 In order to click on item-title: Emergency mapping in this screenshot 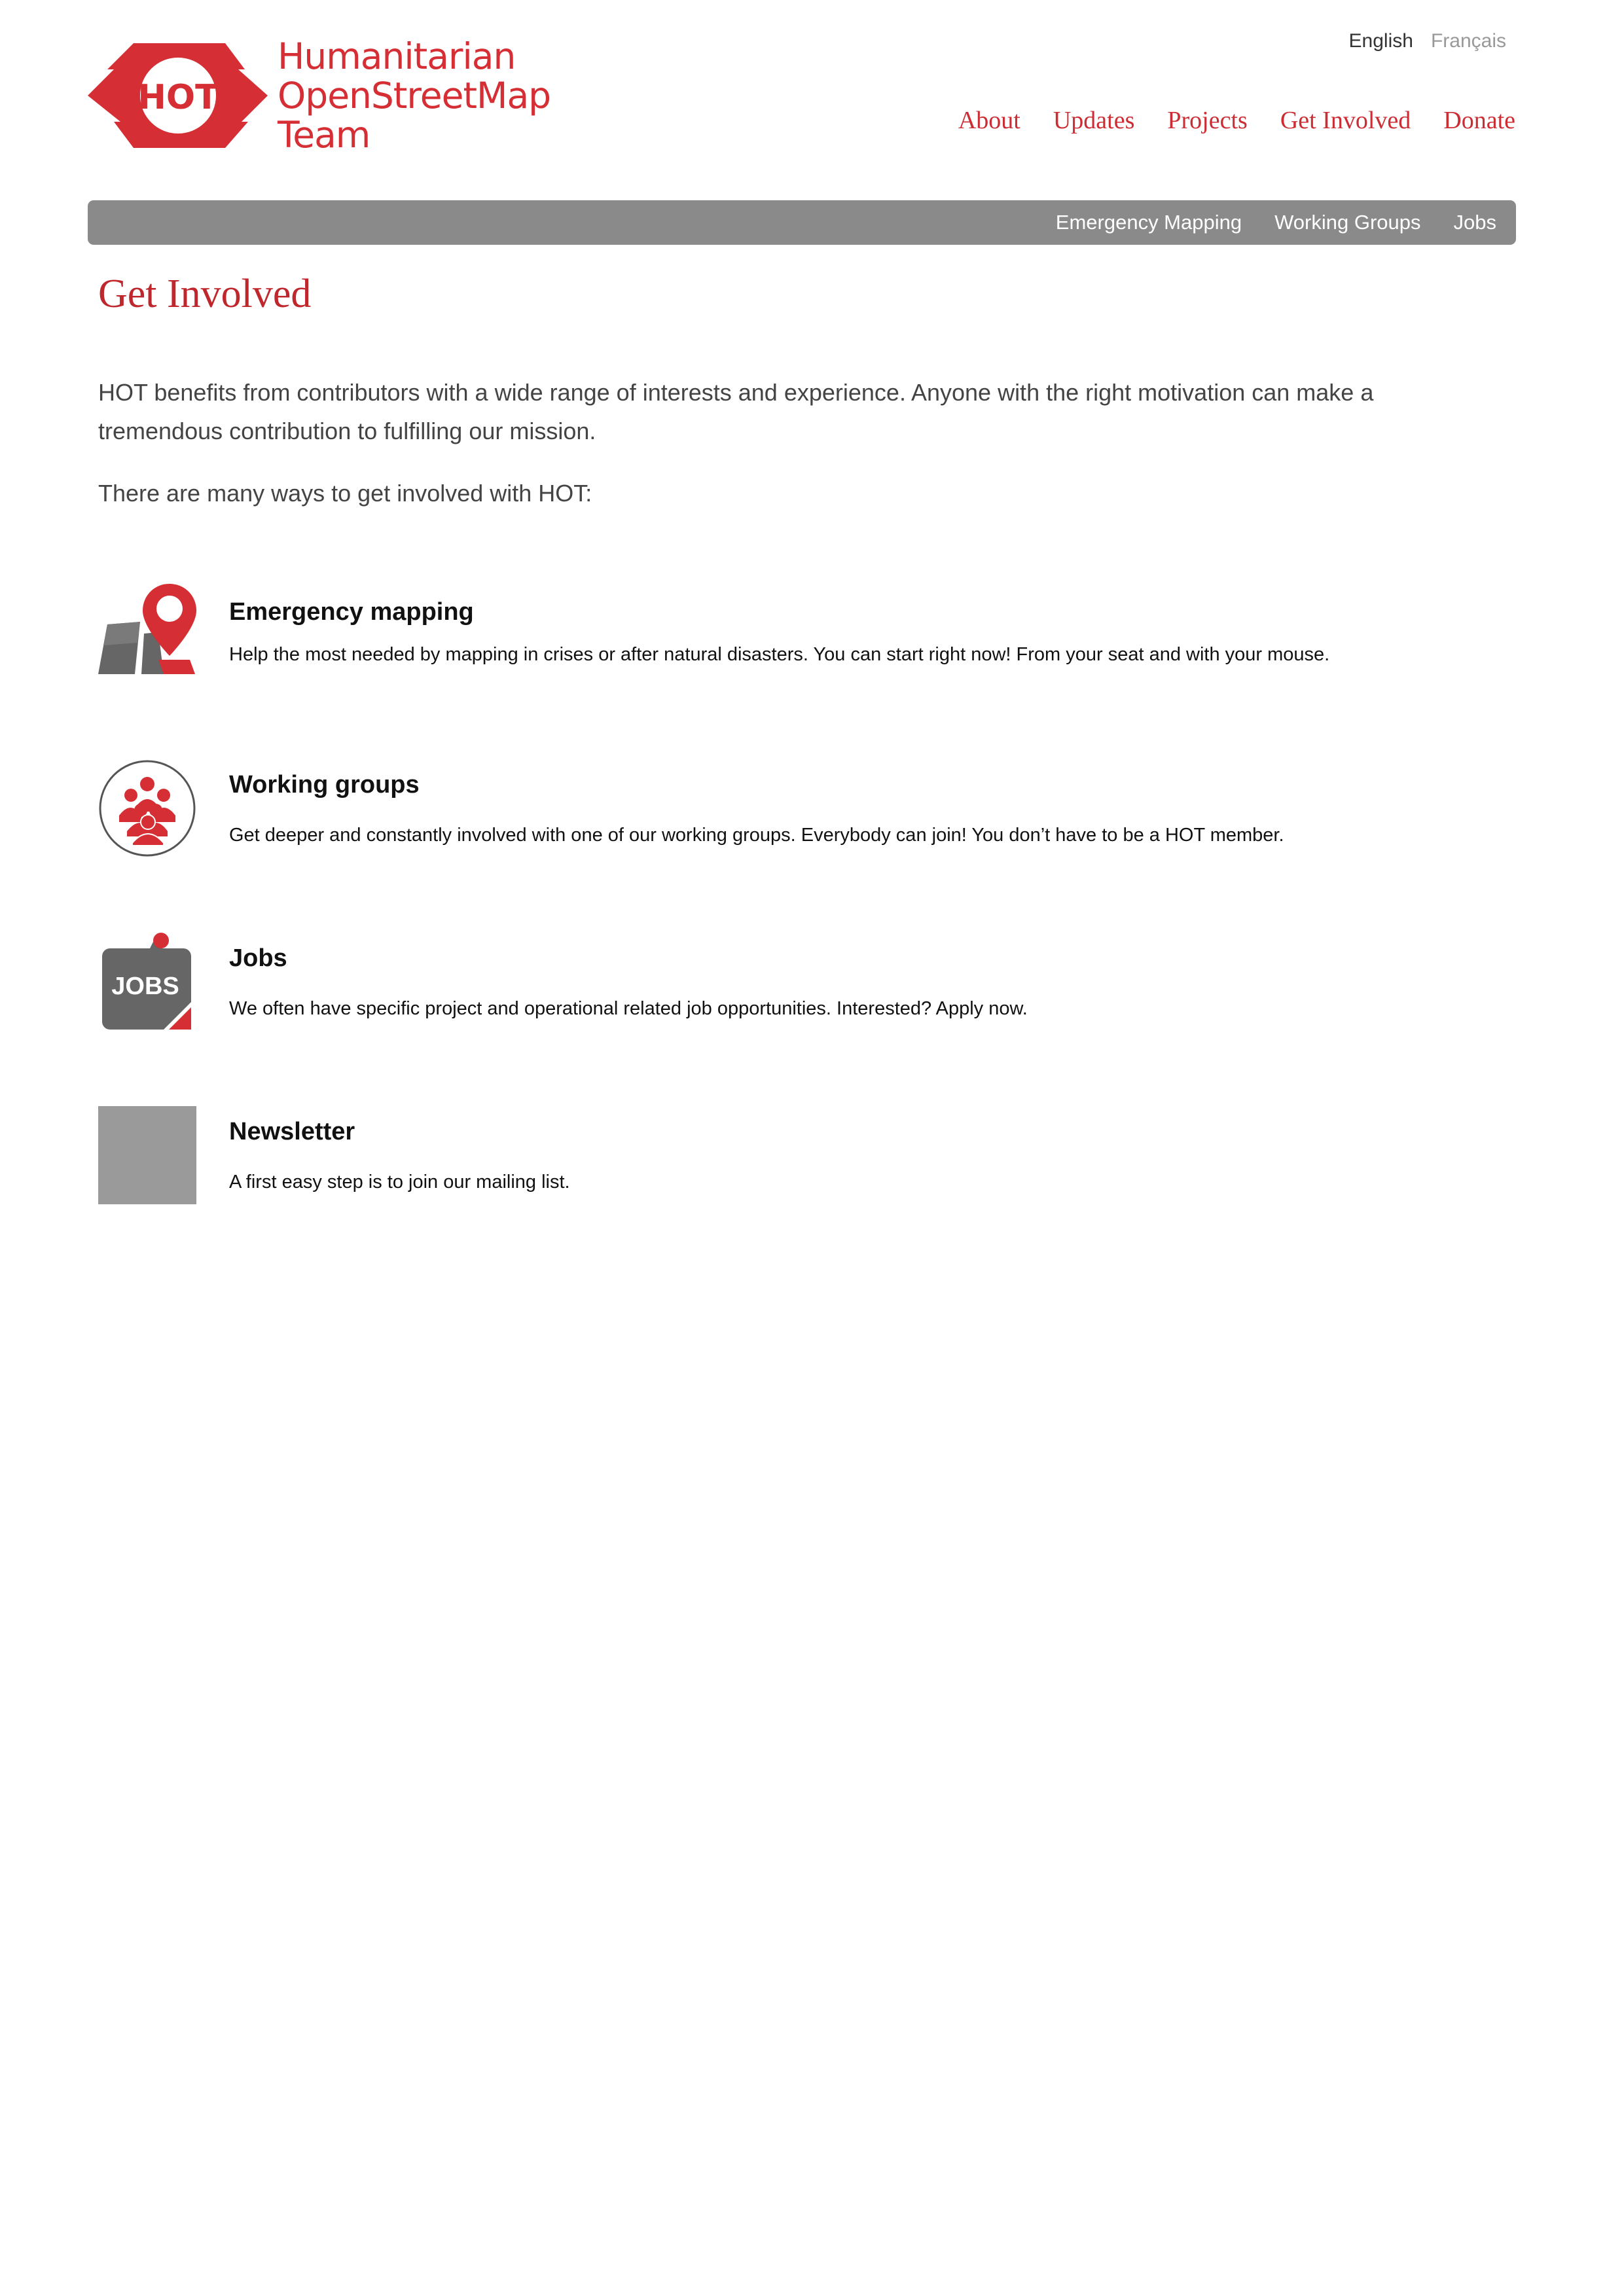, I will do `click(351, 612)`.